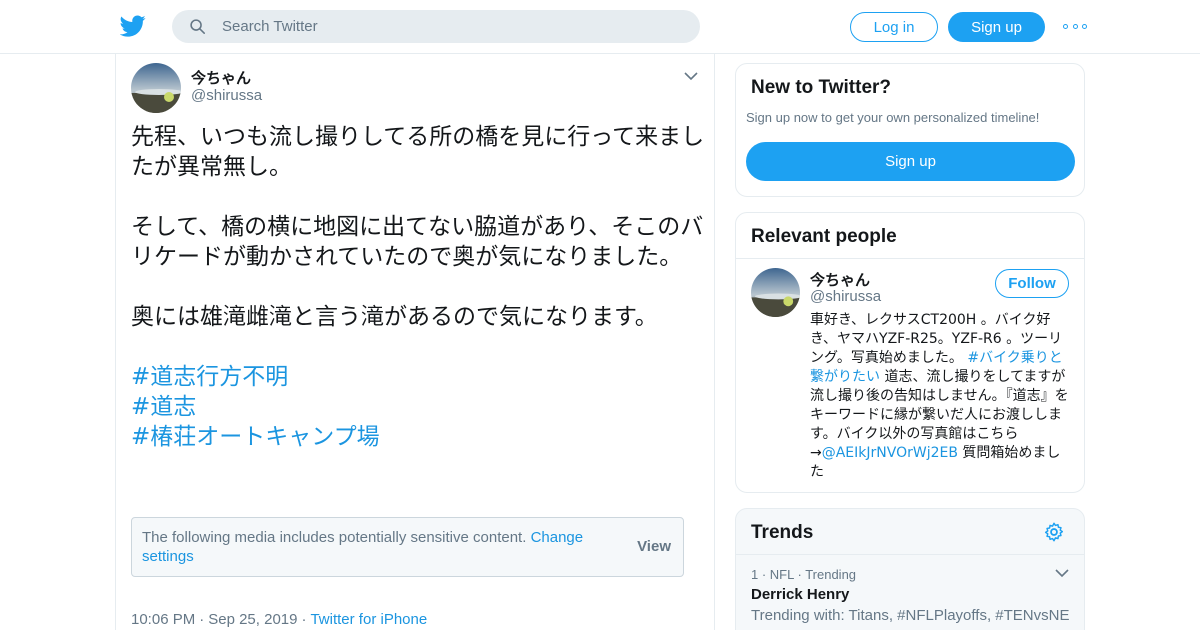  I want to click on author-handle: @shirussa, so click(226, 95).